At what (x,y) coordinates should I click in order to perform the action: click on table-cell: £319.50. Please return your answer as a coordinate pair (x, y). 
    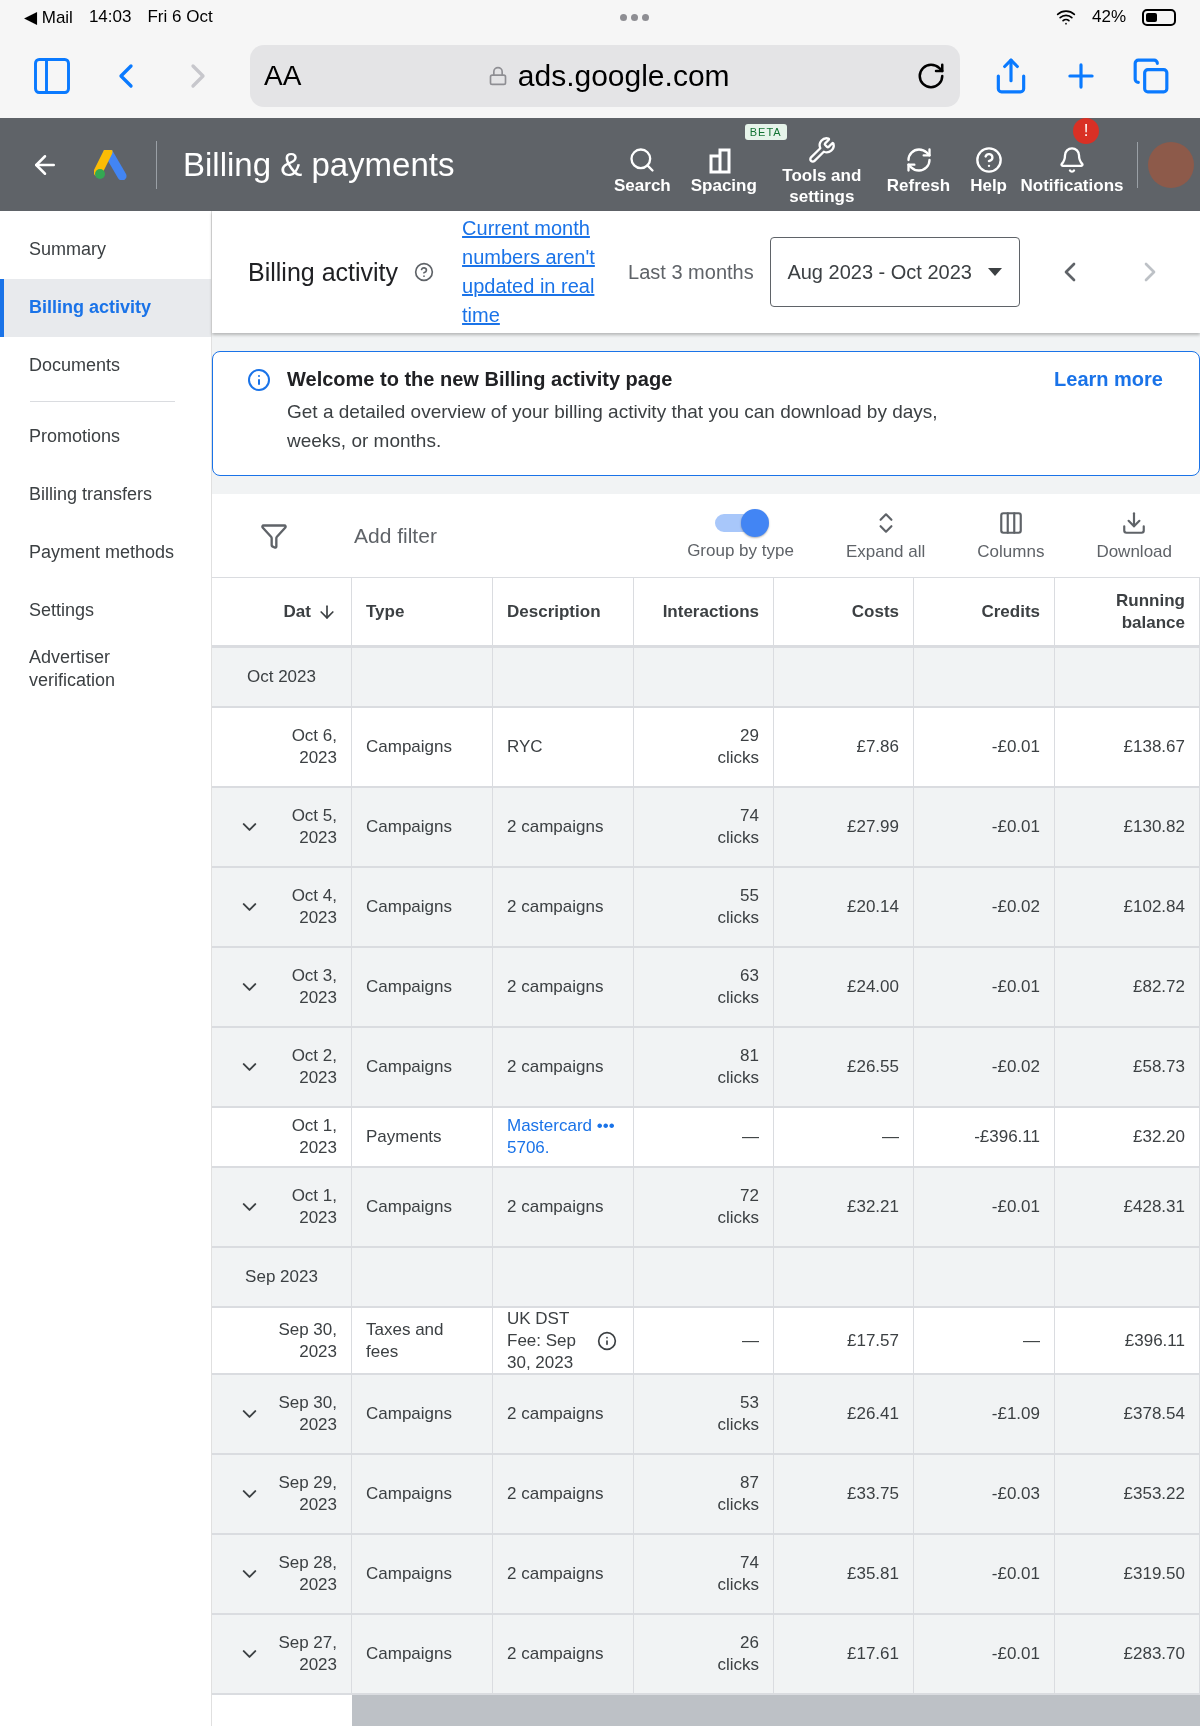
    Looking at the image, I should click on (1127, 1575).